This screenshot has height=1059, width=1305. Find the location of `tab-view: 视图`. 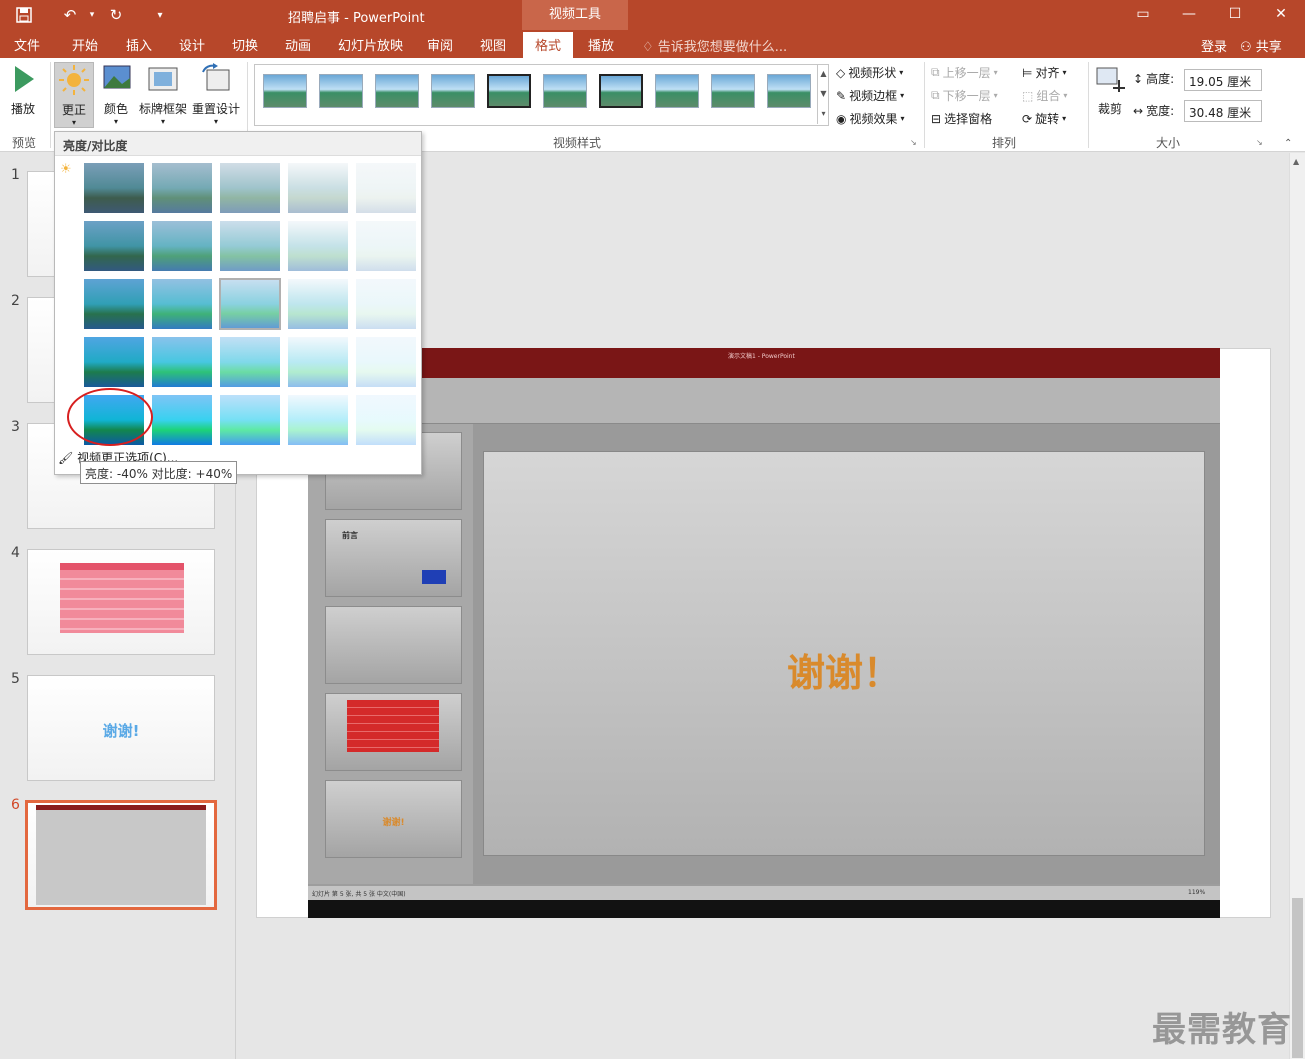

tab-view: 视图 is located at coordinates (493, 44).